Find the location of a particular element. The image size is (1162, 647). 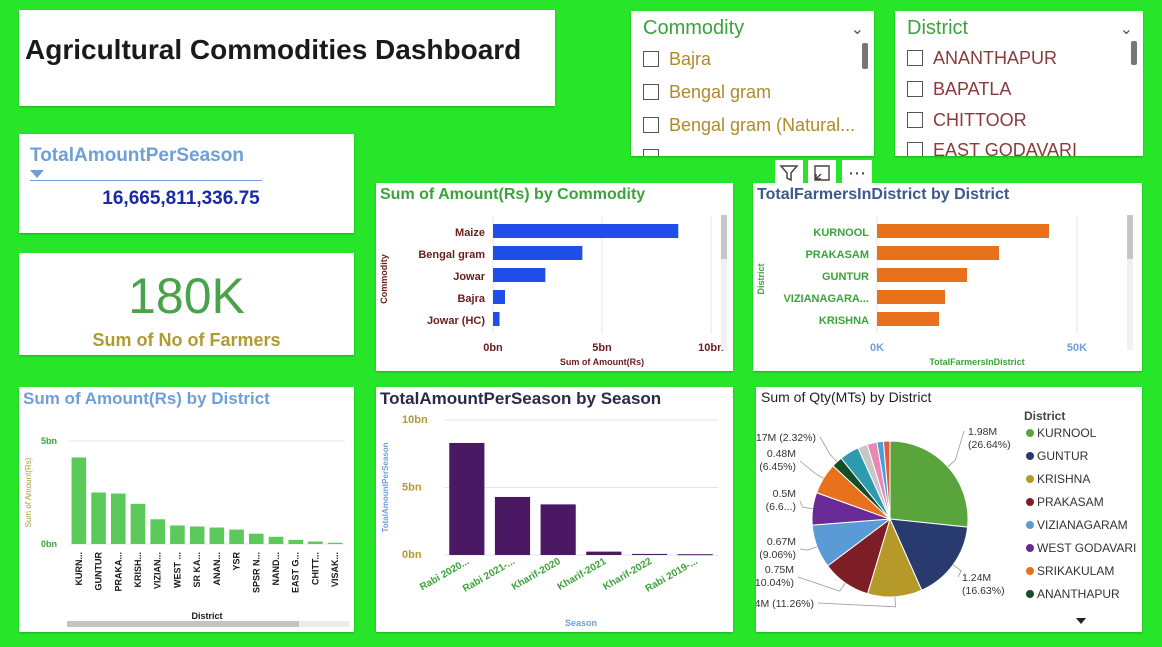

slicer-item-label: Bengal gram is located at coordinates (720, 91).